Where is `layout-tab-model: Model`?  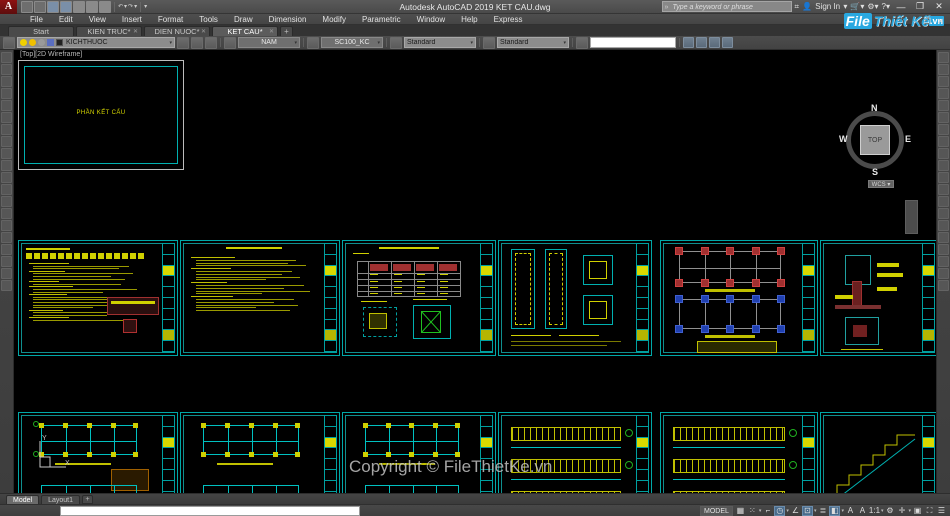 layout-tab-model: Model is located at coordinates (23, 499).